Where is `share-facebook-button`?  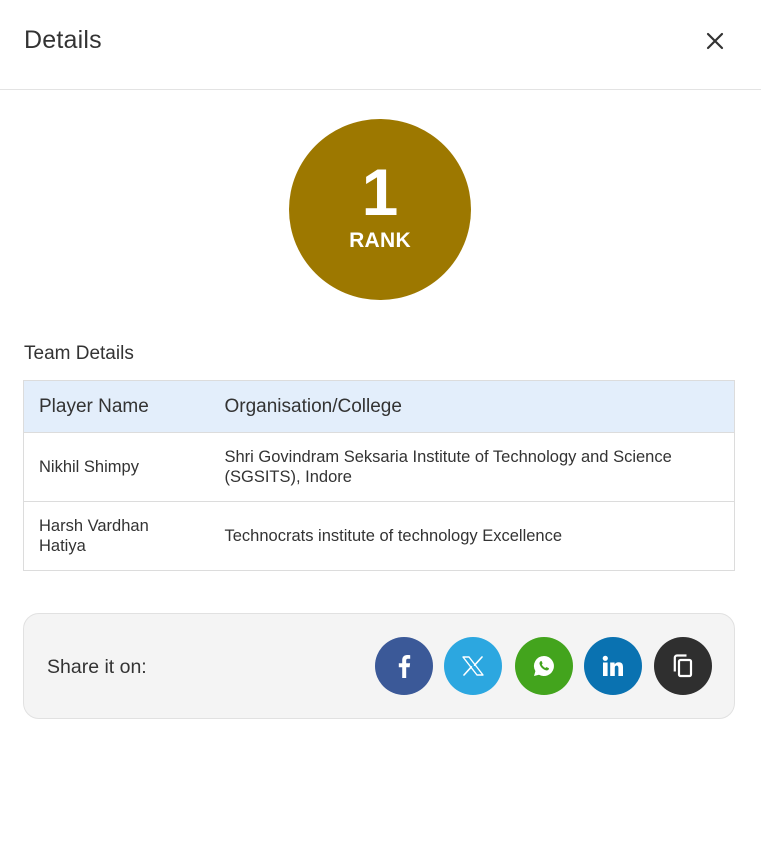
share-facebook-button is located at coordinates (404, 666).